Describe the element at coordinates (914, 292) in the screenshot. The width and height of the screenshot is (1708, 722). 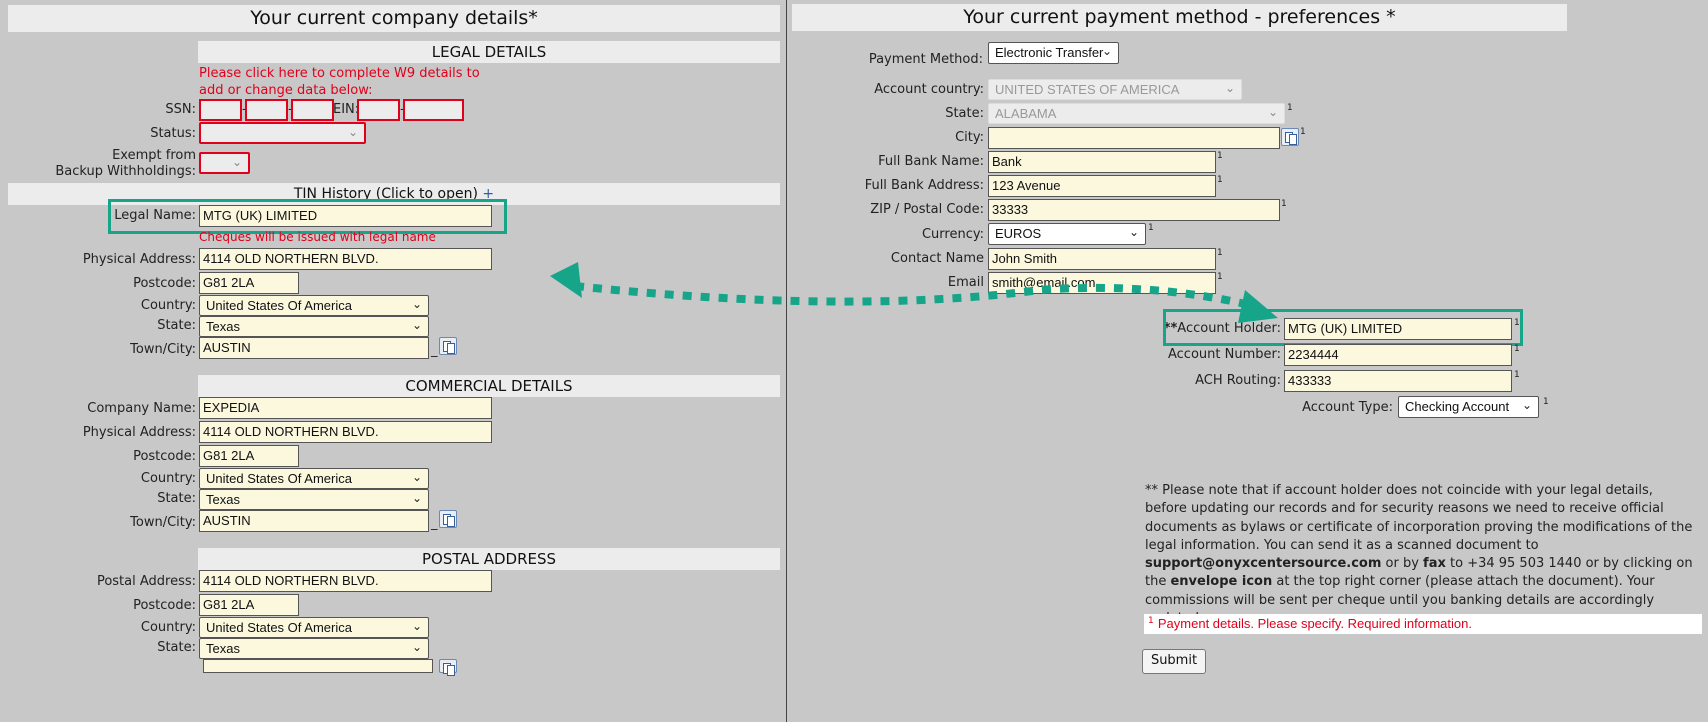
I see `dotted-double-arrow-icon` at that location.